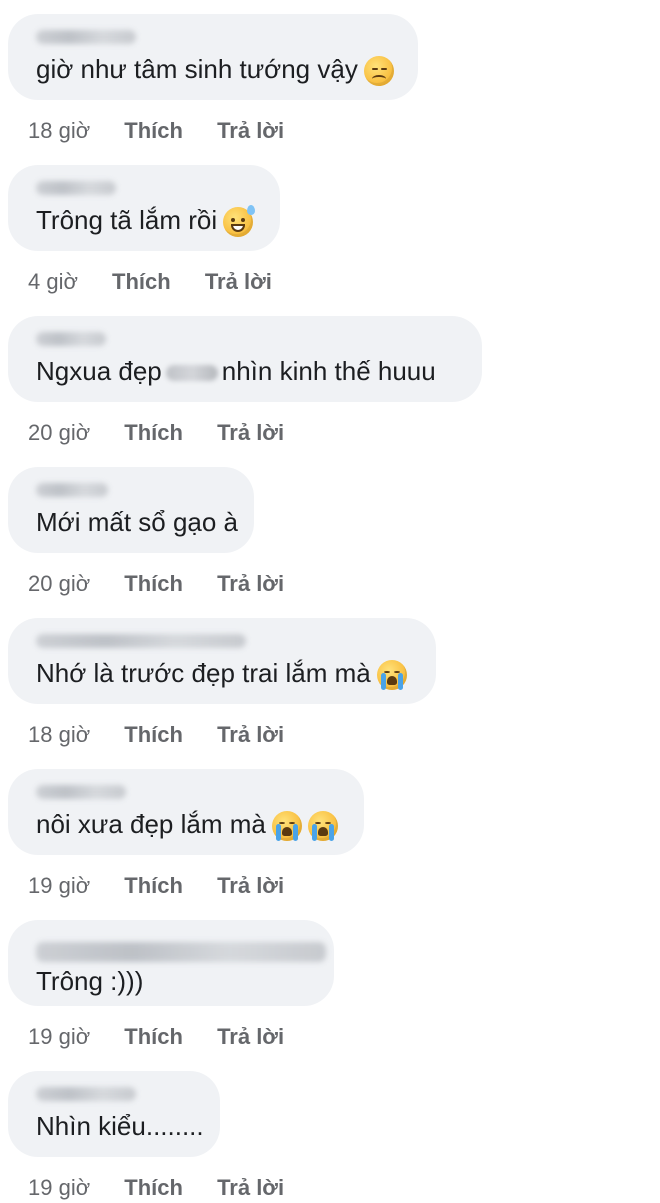 This screenshot has height=1203, width=660. I want to click on comment-text: giờ như tâm sinh tướng vậy, so click(215, 69).